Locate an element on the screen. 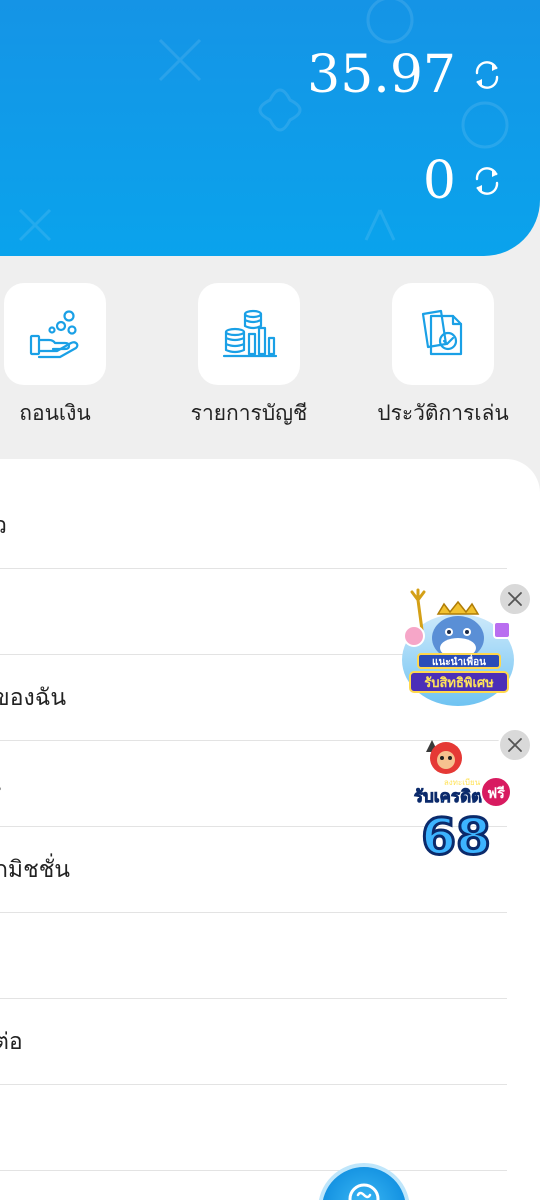 The width and height of the screenshot is (540, 1200). promo1-line1: แนะนำเพื่อน is located at coordinates (459, 661).